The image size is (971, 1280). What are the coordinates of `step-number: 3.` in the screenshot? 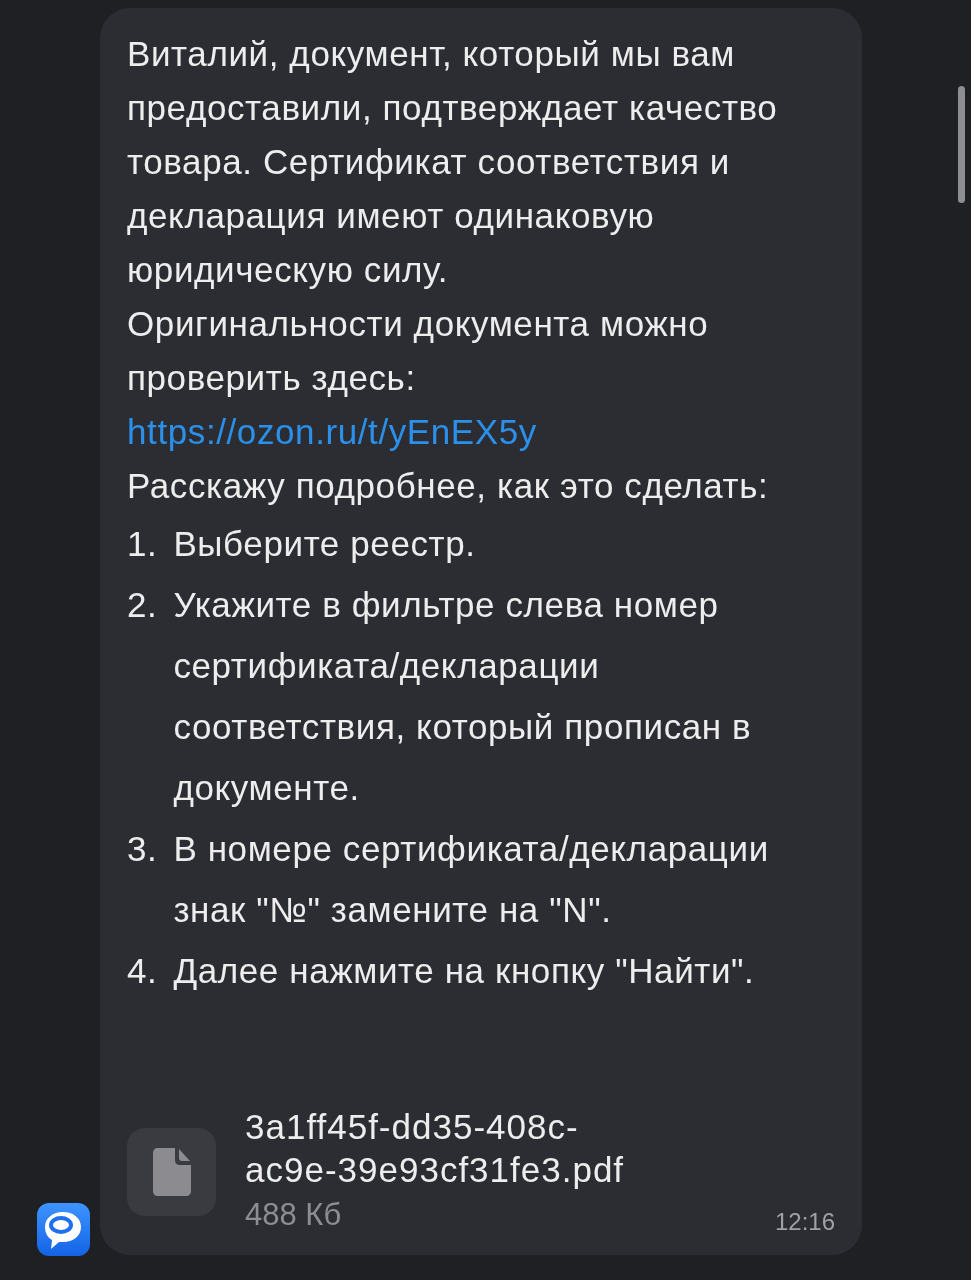 It's located at (142, 849).